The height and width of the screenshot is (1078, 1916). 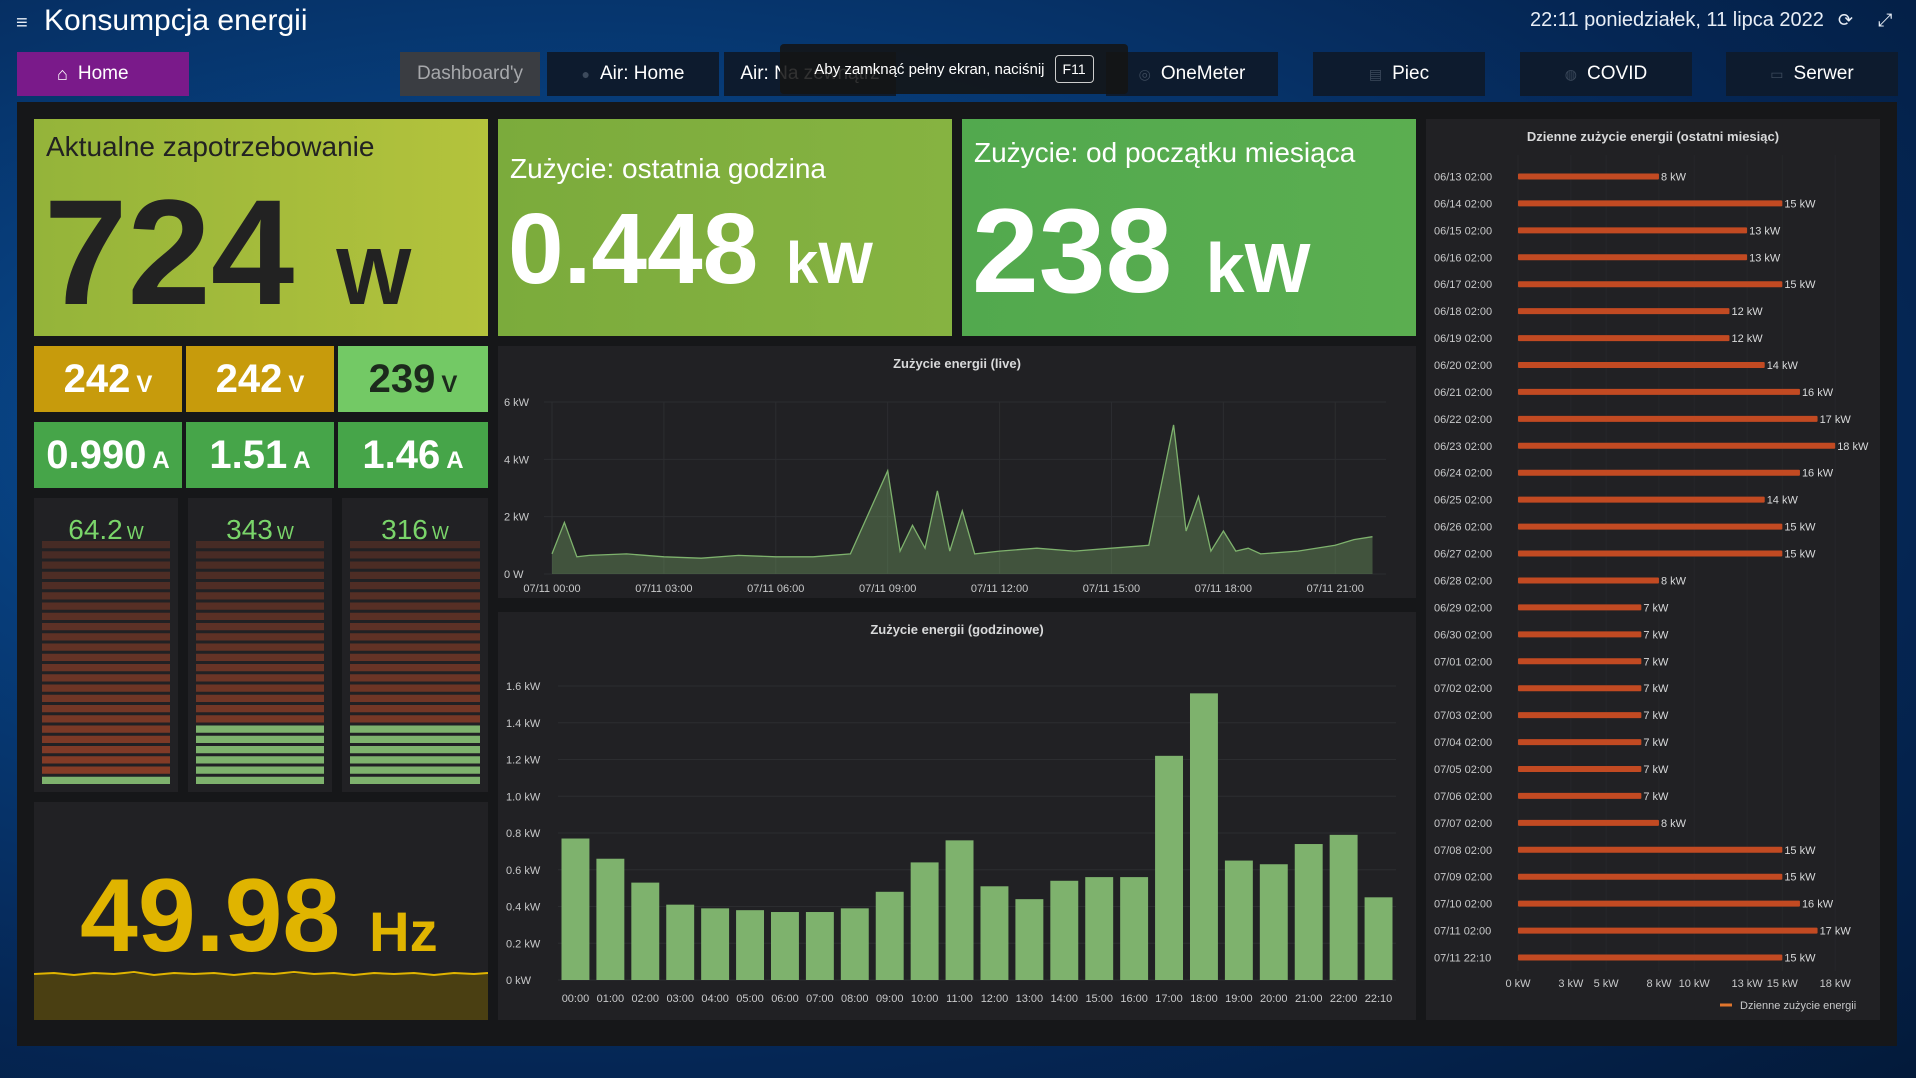 What do you see at coordinates (1463, 878) in the screenshot?
I see `y-tick-label: 07/09 02:00` at bounding box center [1463, 878].